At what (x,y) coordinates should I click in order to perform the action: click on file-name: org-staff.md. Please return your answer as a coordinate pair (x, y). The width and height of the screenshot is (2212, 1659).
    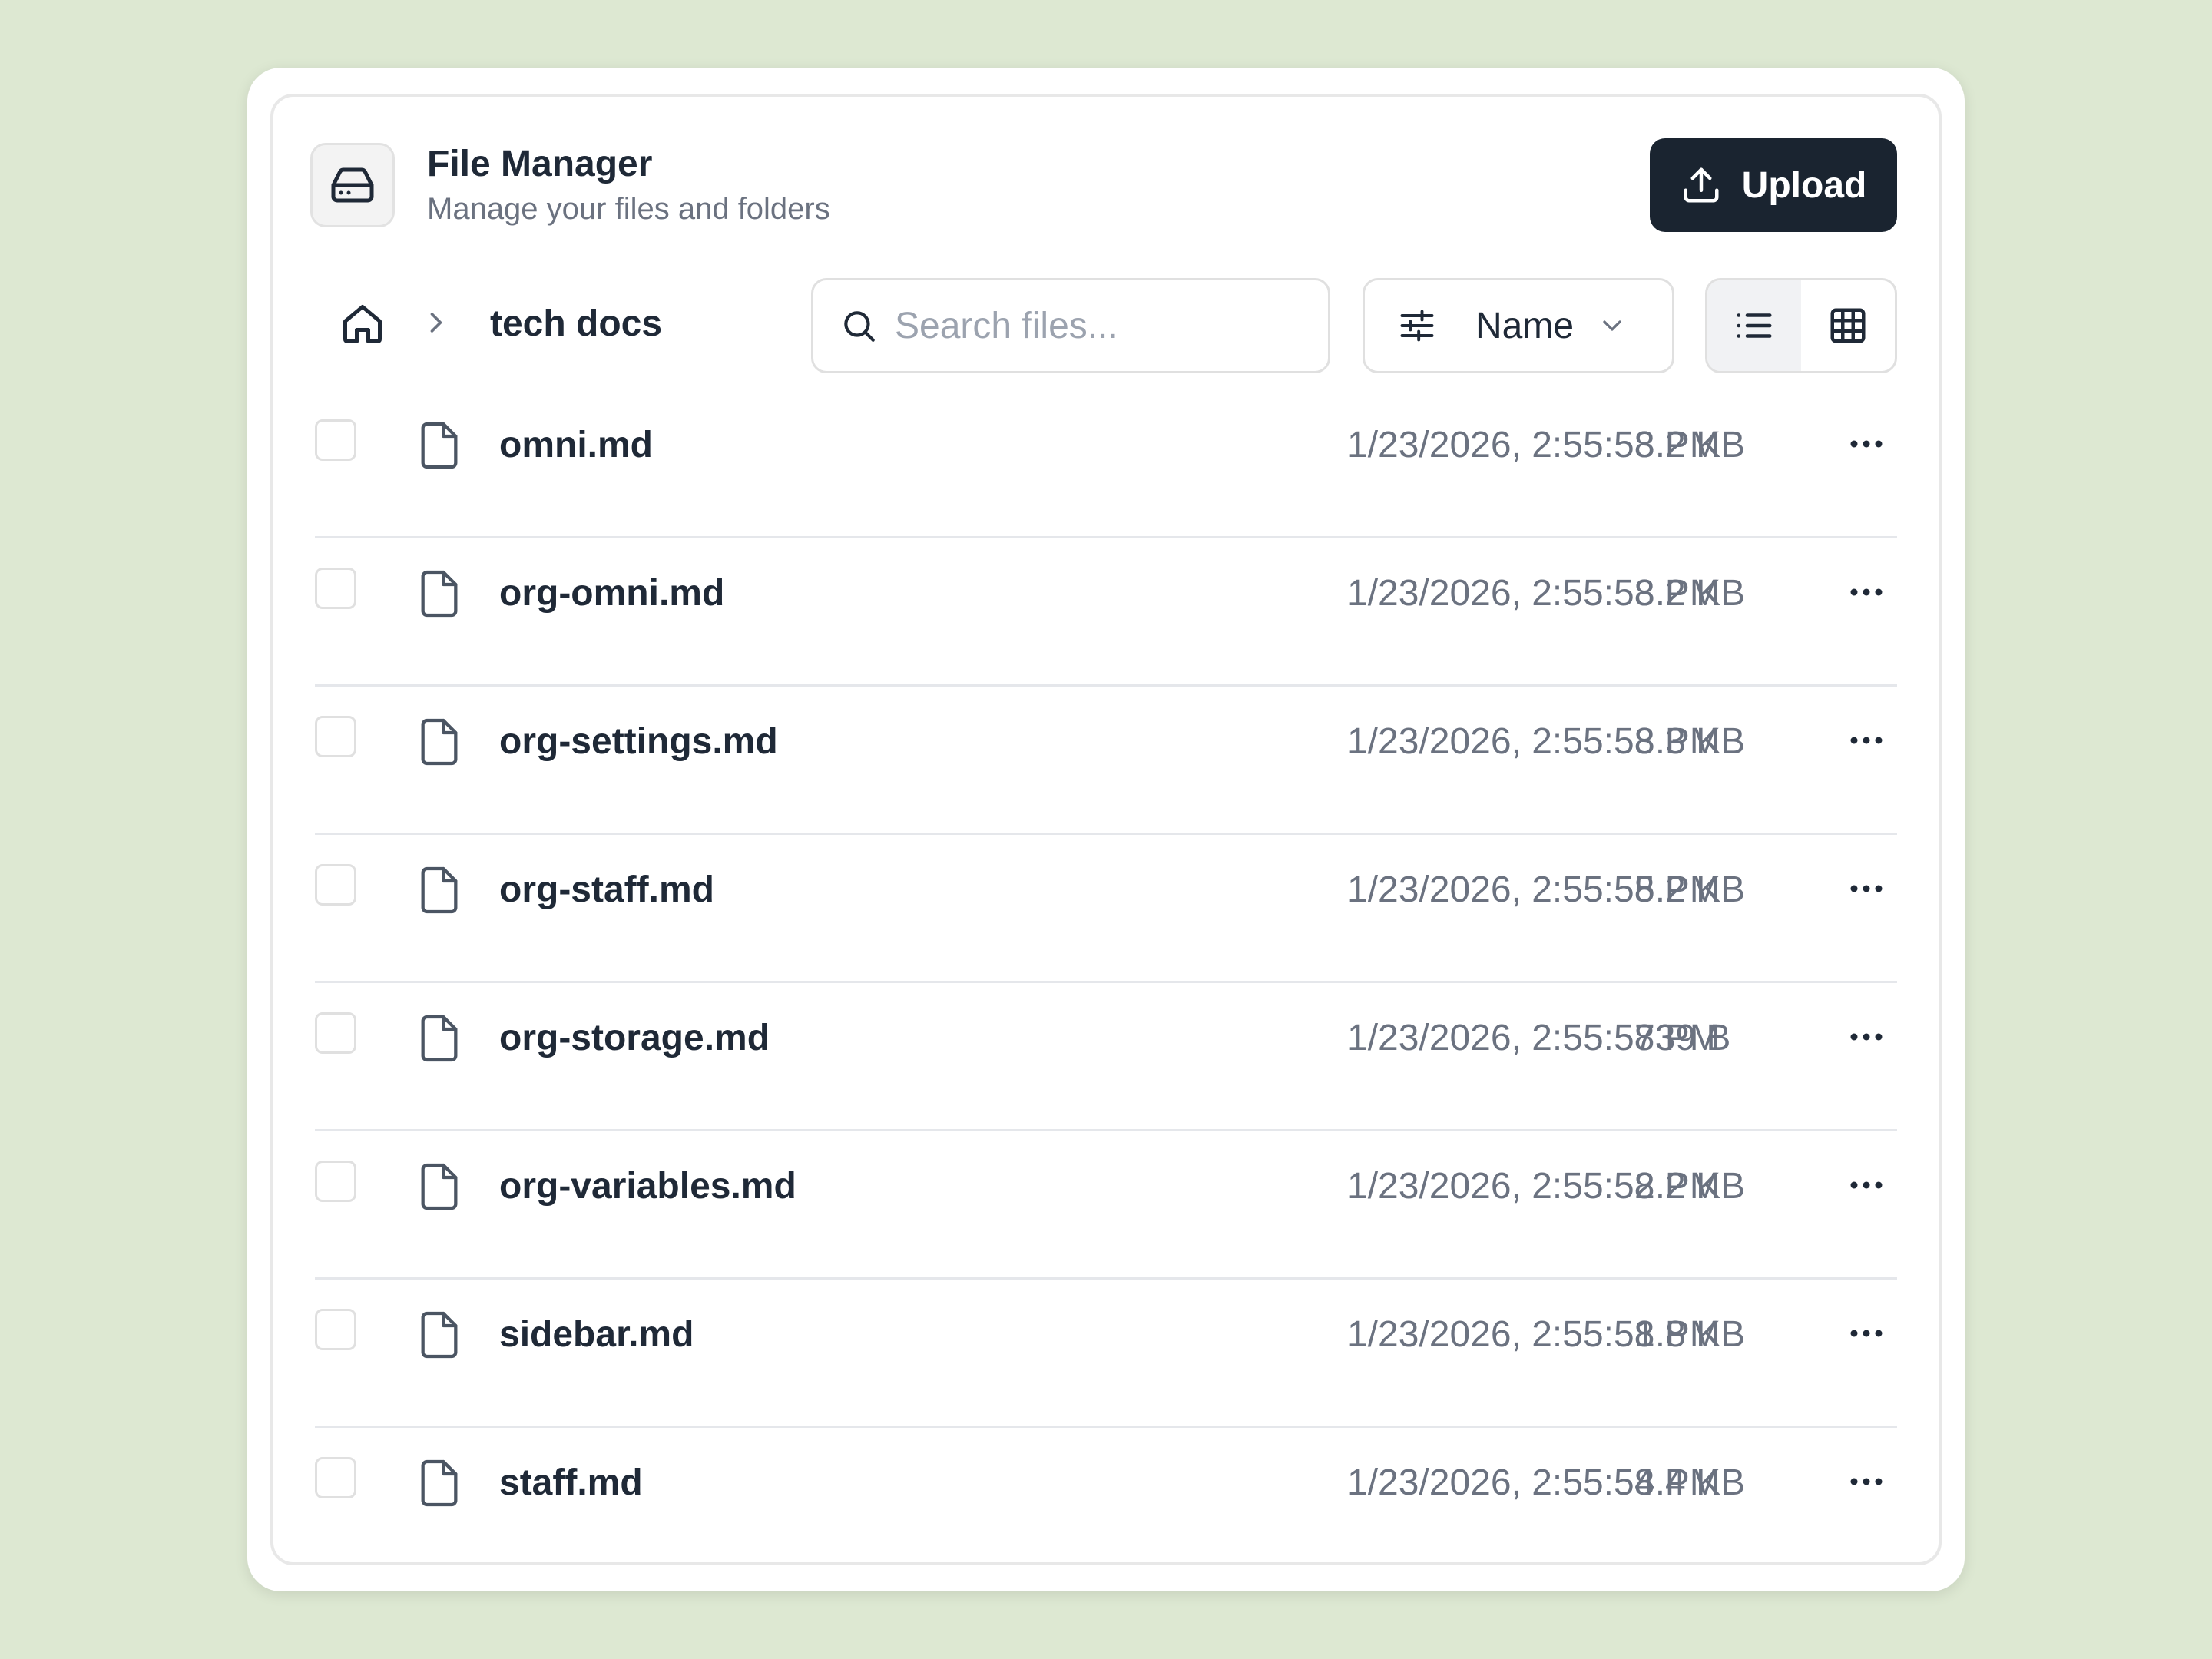
    Looking at the image, I should click on (607, 890).